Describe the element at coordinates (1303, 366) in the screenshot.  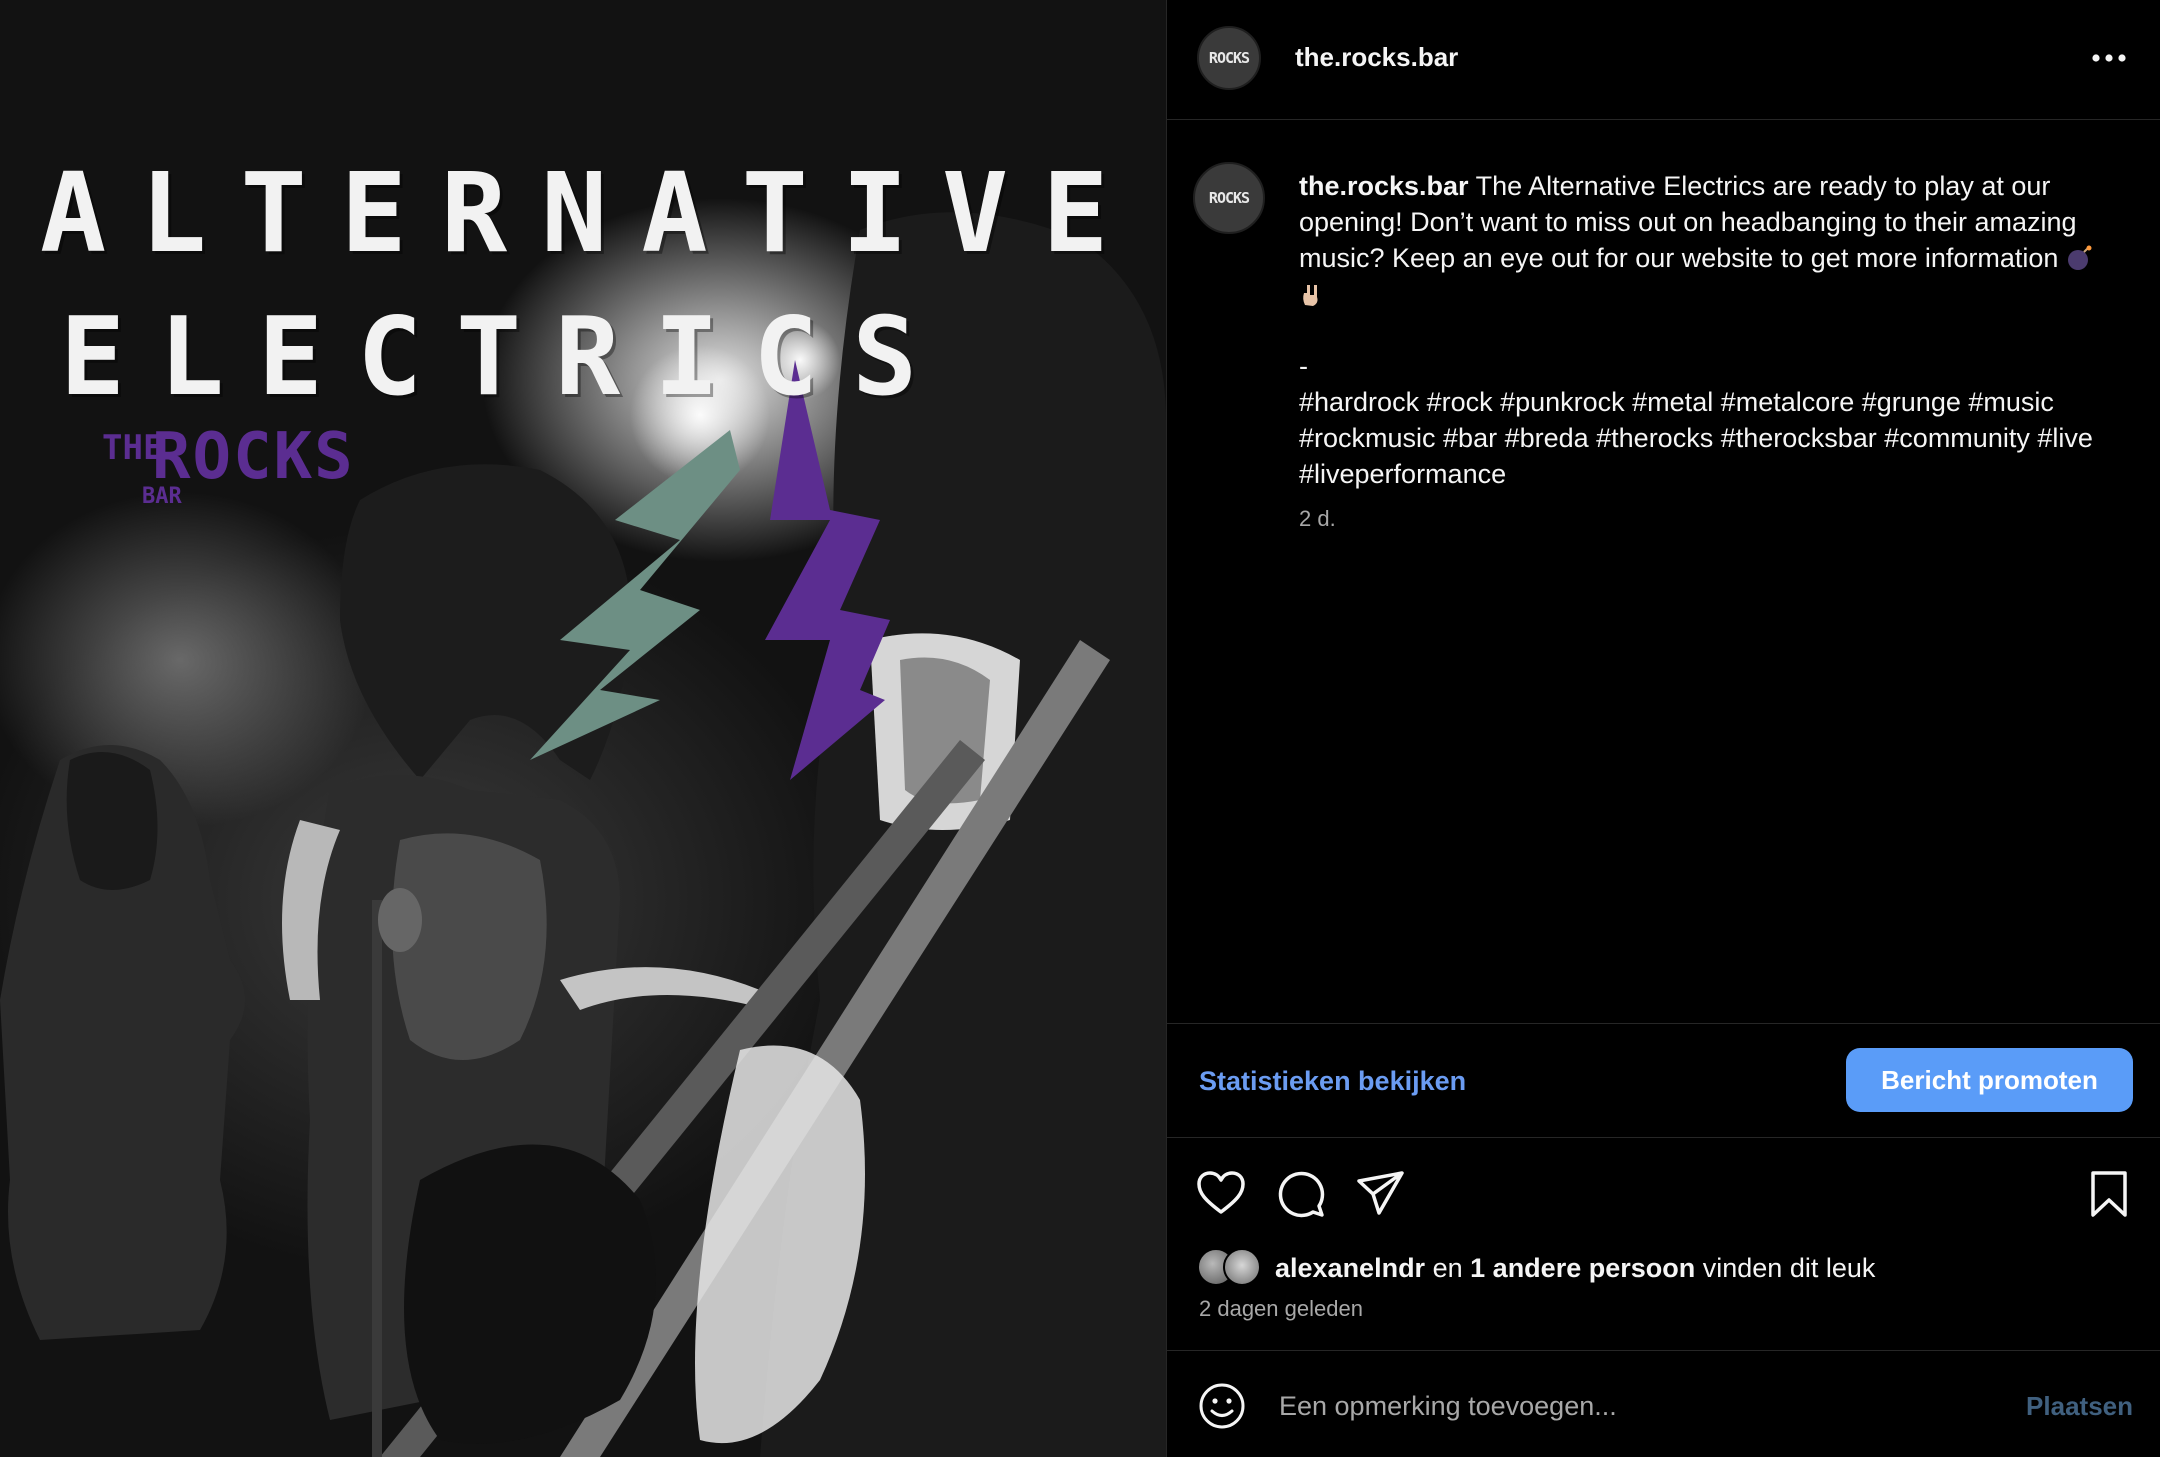
I see `caption-dash: -` at that location.